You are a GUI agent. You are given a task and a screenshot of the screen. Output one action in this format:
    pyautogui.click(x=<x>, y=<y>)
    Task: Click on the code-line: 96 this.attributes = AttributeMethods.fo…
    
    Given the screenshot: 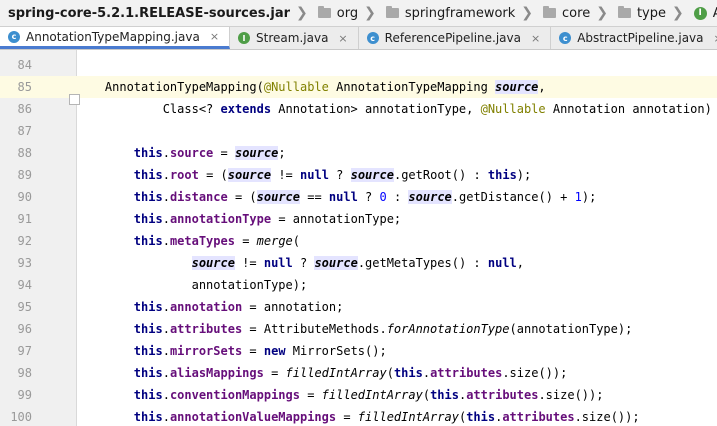 What is the action you would take?
    pyautogui.click(x=358, y=329)
    